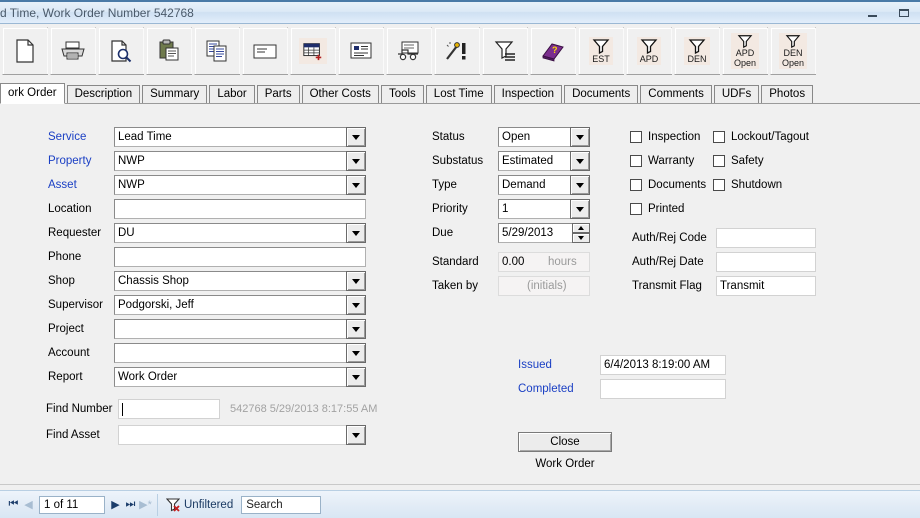  What do you see at coordinates (662, 161) in the screenshot?
I see `checkbox-warranty: Warranty` at bounding box center [662, 161].